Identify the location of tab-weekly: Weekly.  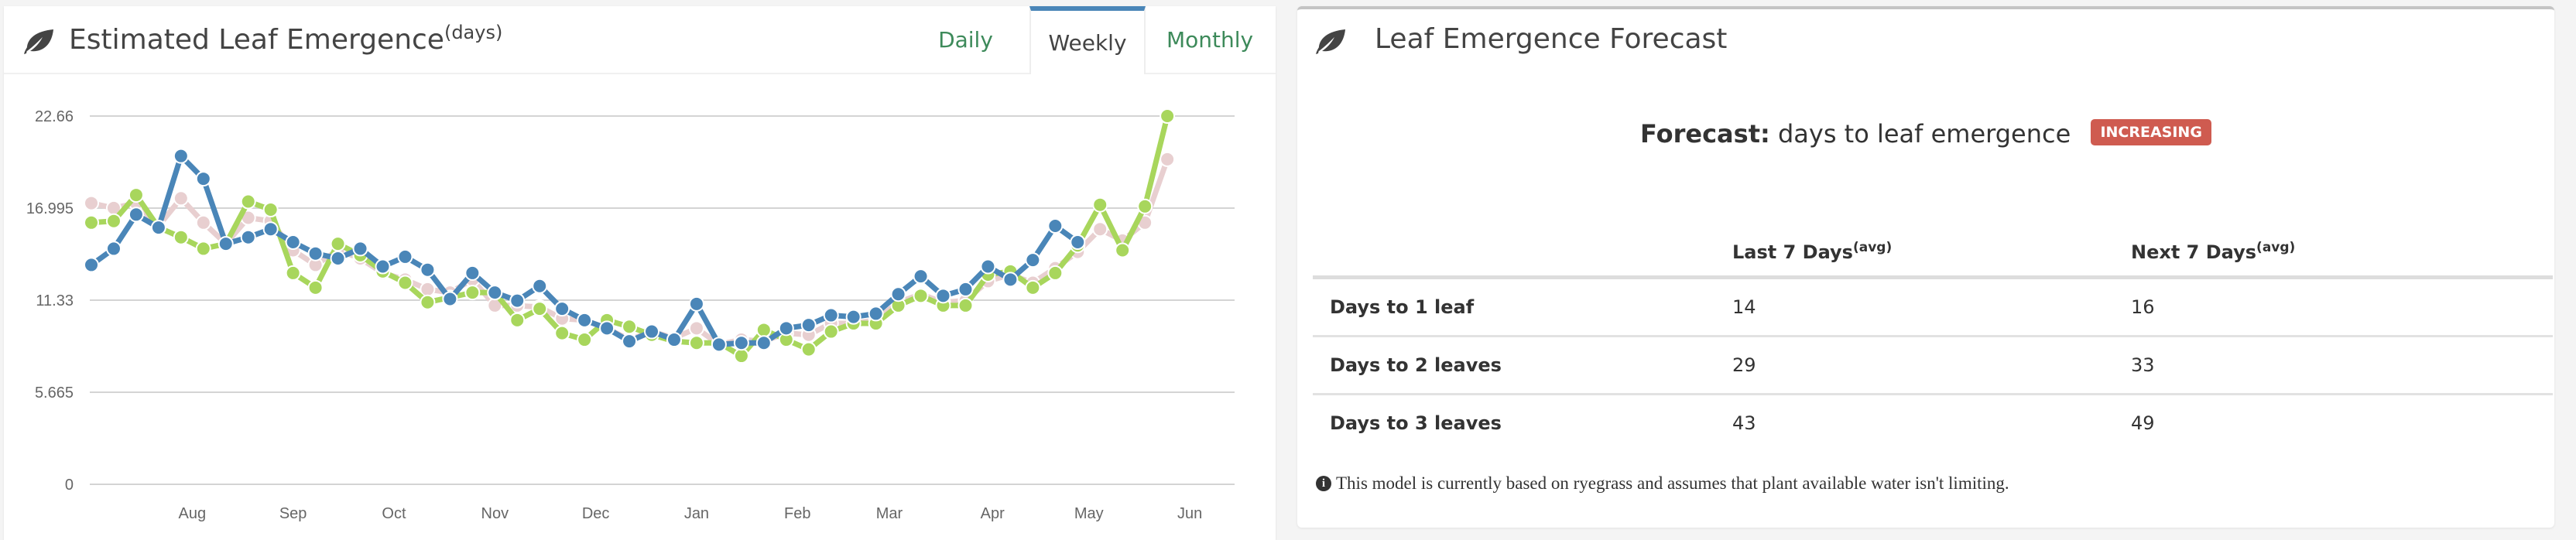
(1087, 40).